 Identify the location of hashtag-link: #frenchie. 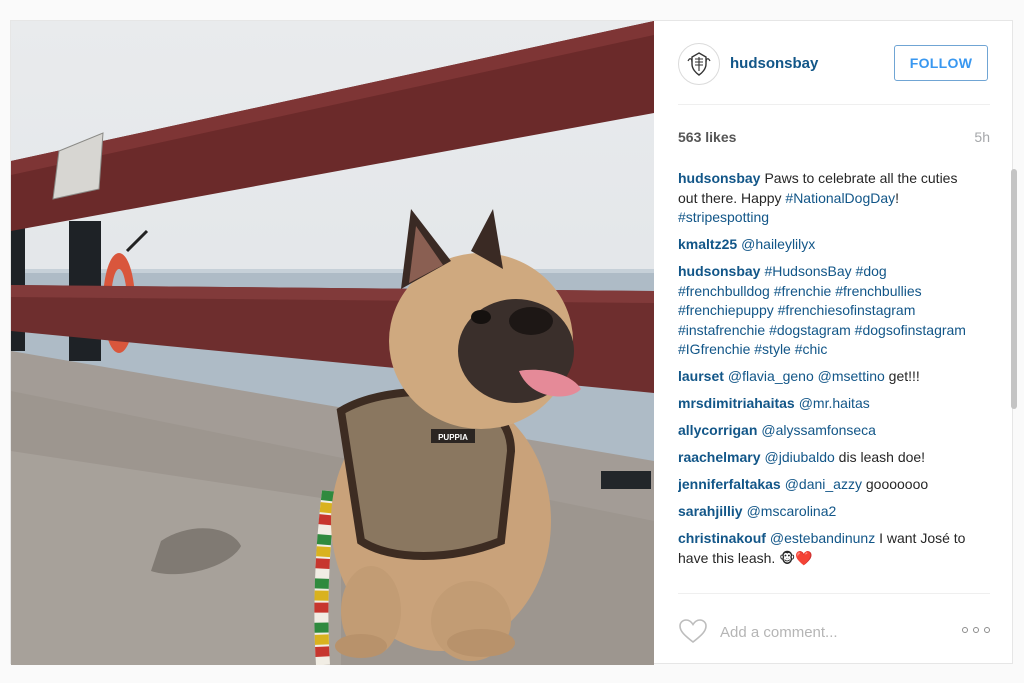
(803, 291).